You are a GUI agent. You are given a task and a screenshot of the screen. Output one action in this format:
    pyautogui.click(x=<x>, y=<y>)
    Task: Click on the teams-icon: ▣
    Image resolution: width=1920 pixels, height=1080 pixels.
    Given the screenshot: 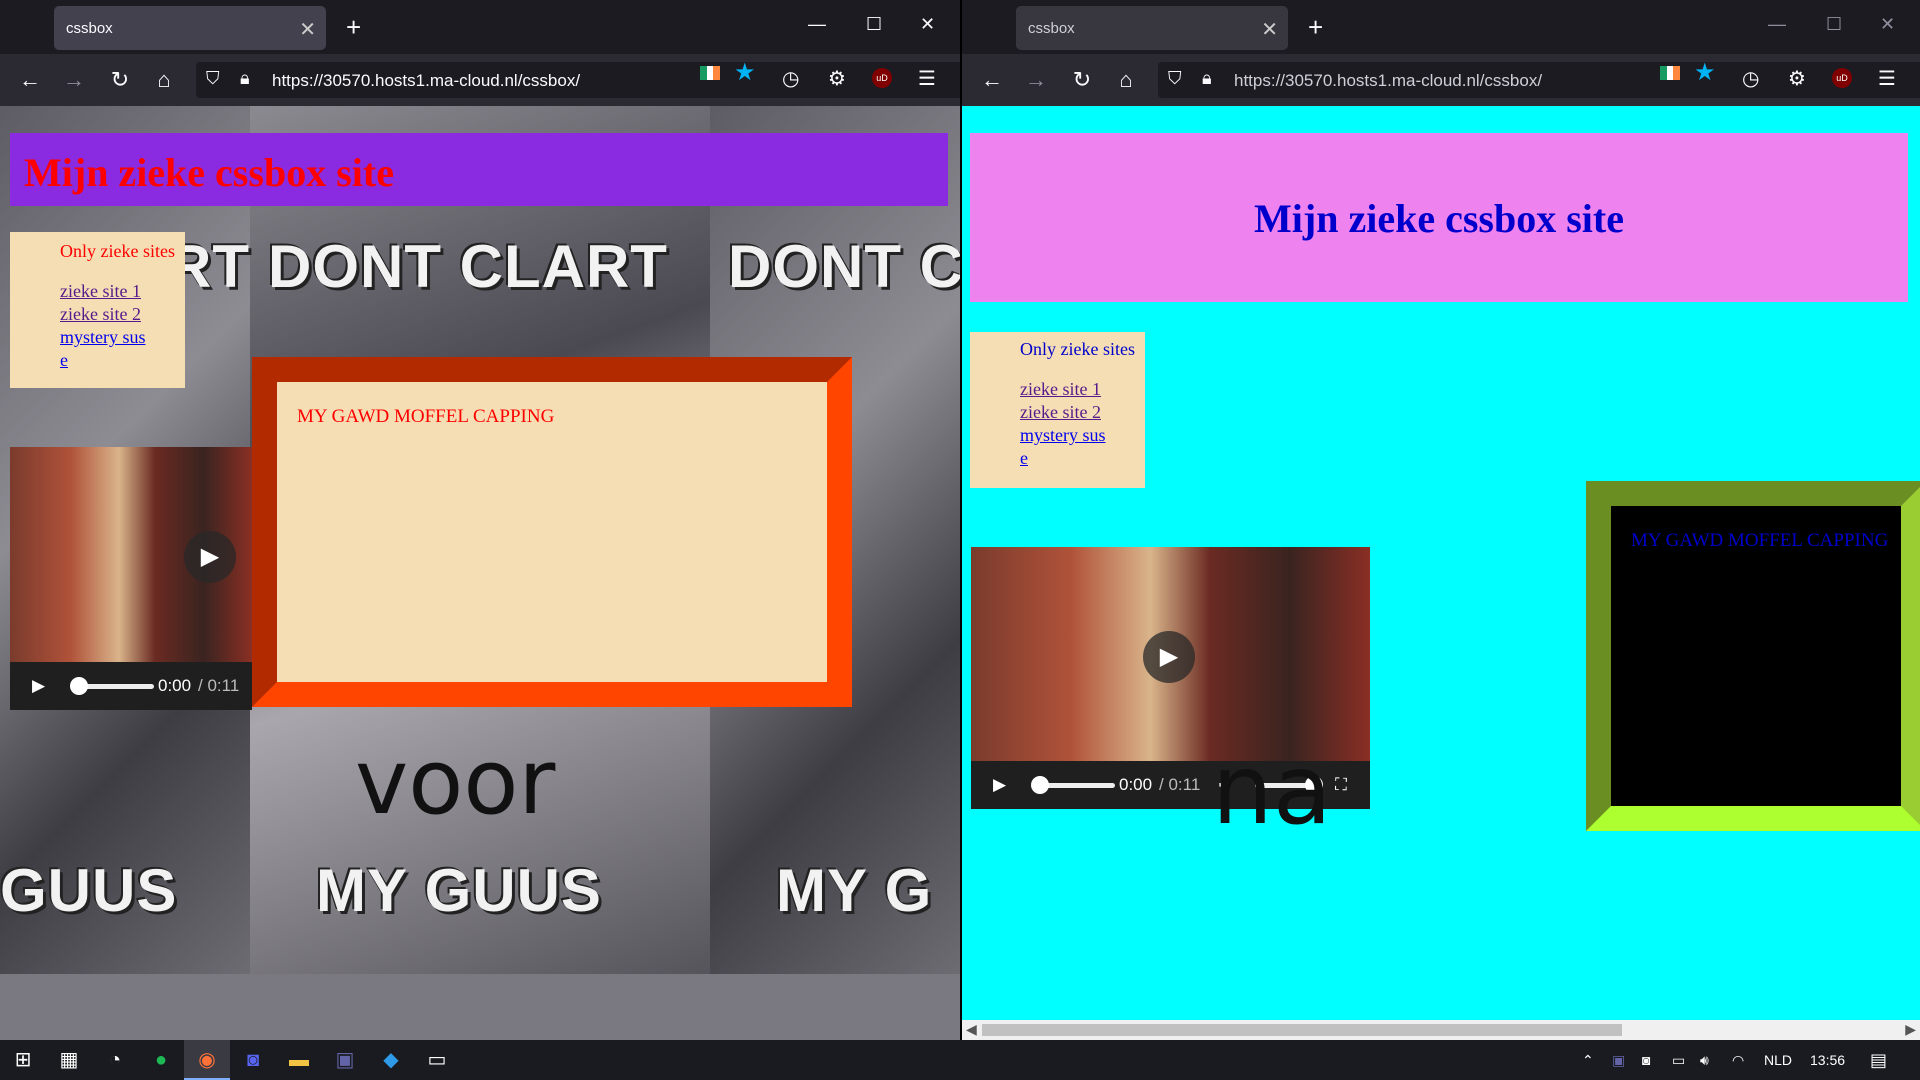 What is the action you would take?
    pyautogui.click(x=345, y=1060)
    